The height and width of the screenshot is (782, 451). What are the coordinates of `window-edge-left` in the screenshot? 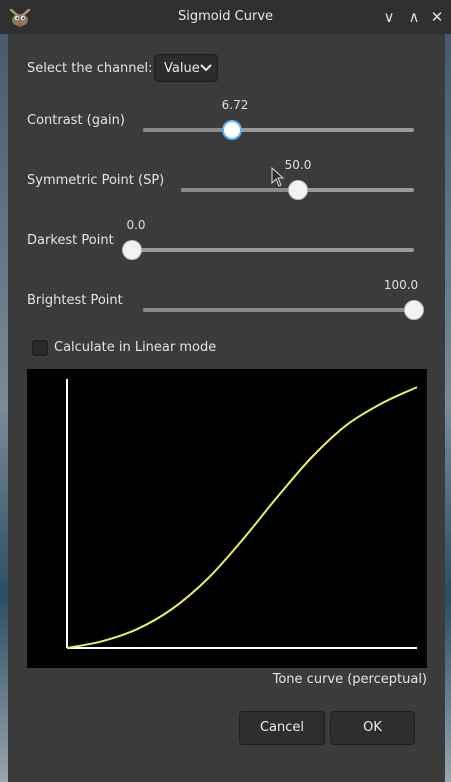 It's located at (4, 408).